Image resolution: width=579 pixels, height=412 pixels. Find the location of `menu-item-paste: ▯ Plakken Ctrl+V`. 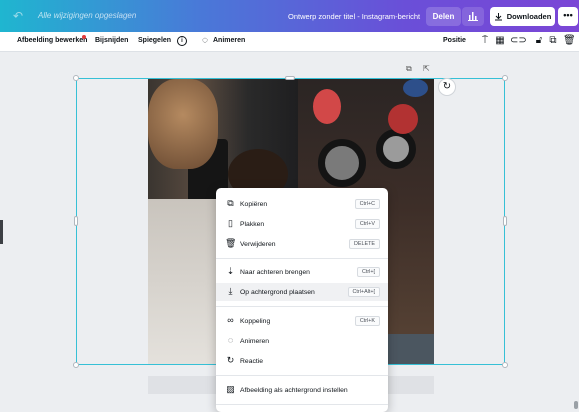

menu-item-paste: ▯ Plakken Ctrl+V is located at coordinates (302, 224).